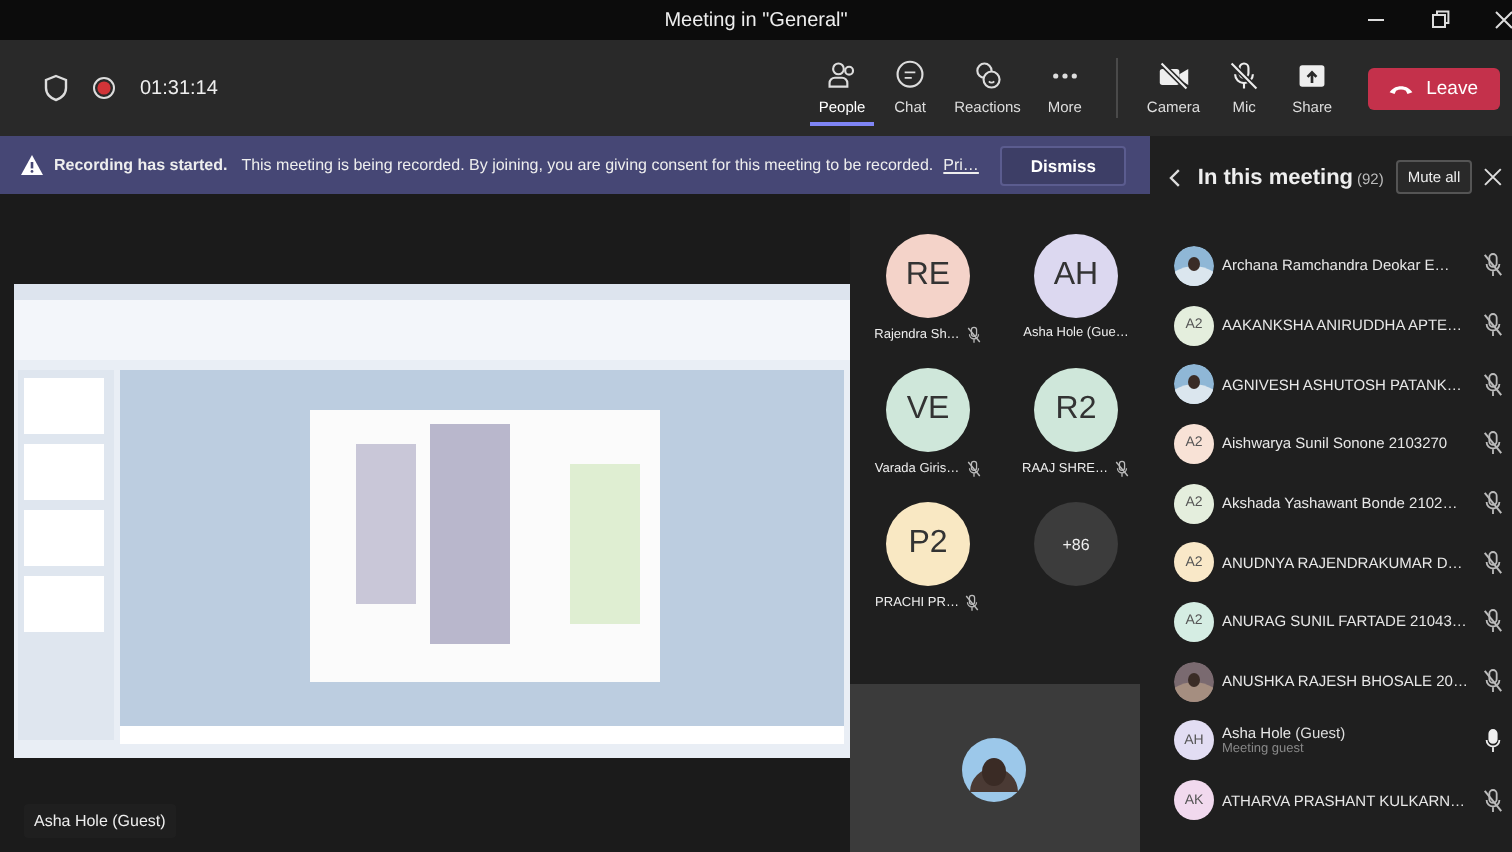  Describe the element at coordinates (756, 20) in the screenshot. I see `window-title: Meeting in "General"` at that location.